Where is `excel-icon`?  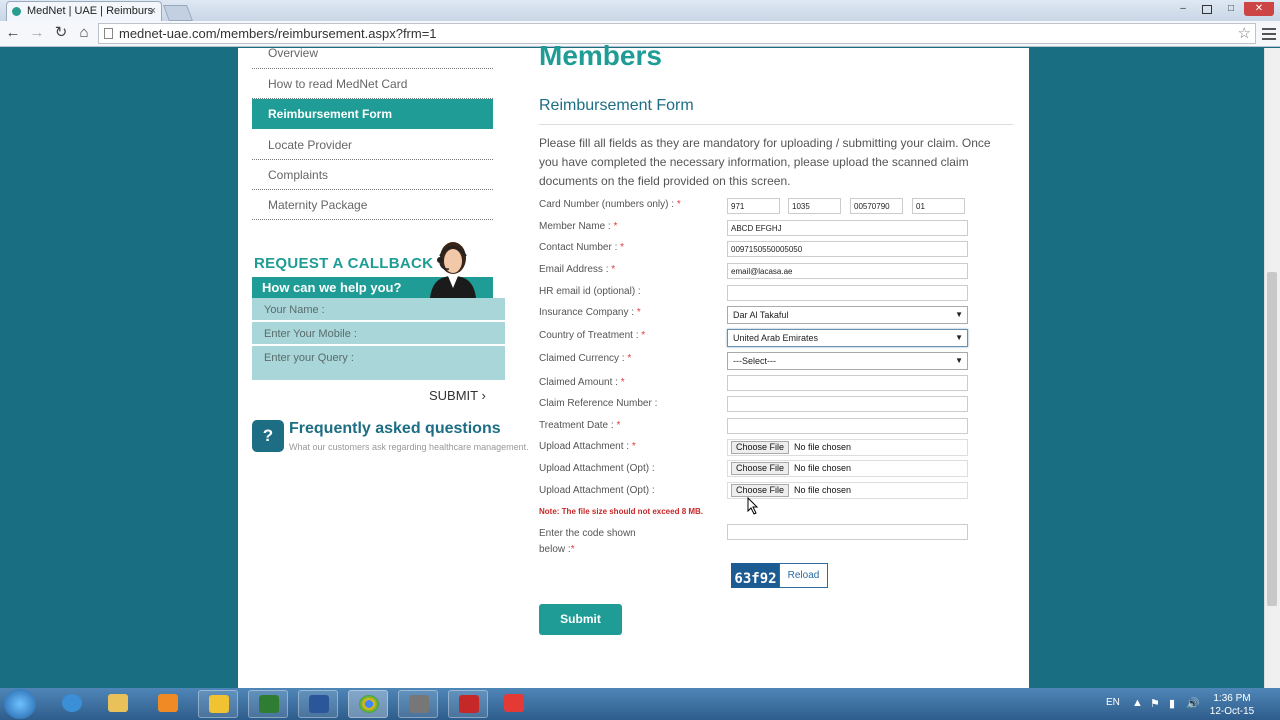 excel-icon is located at coordinates (268, 704).